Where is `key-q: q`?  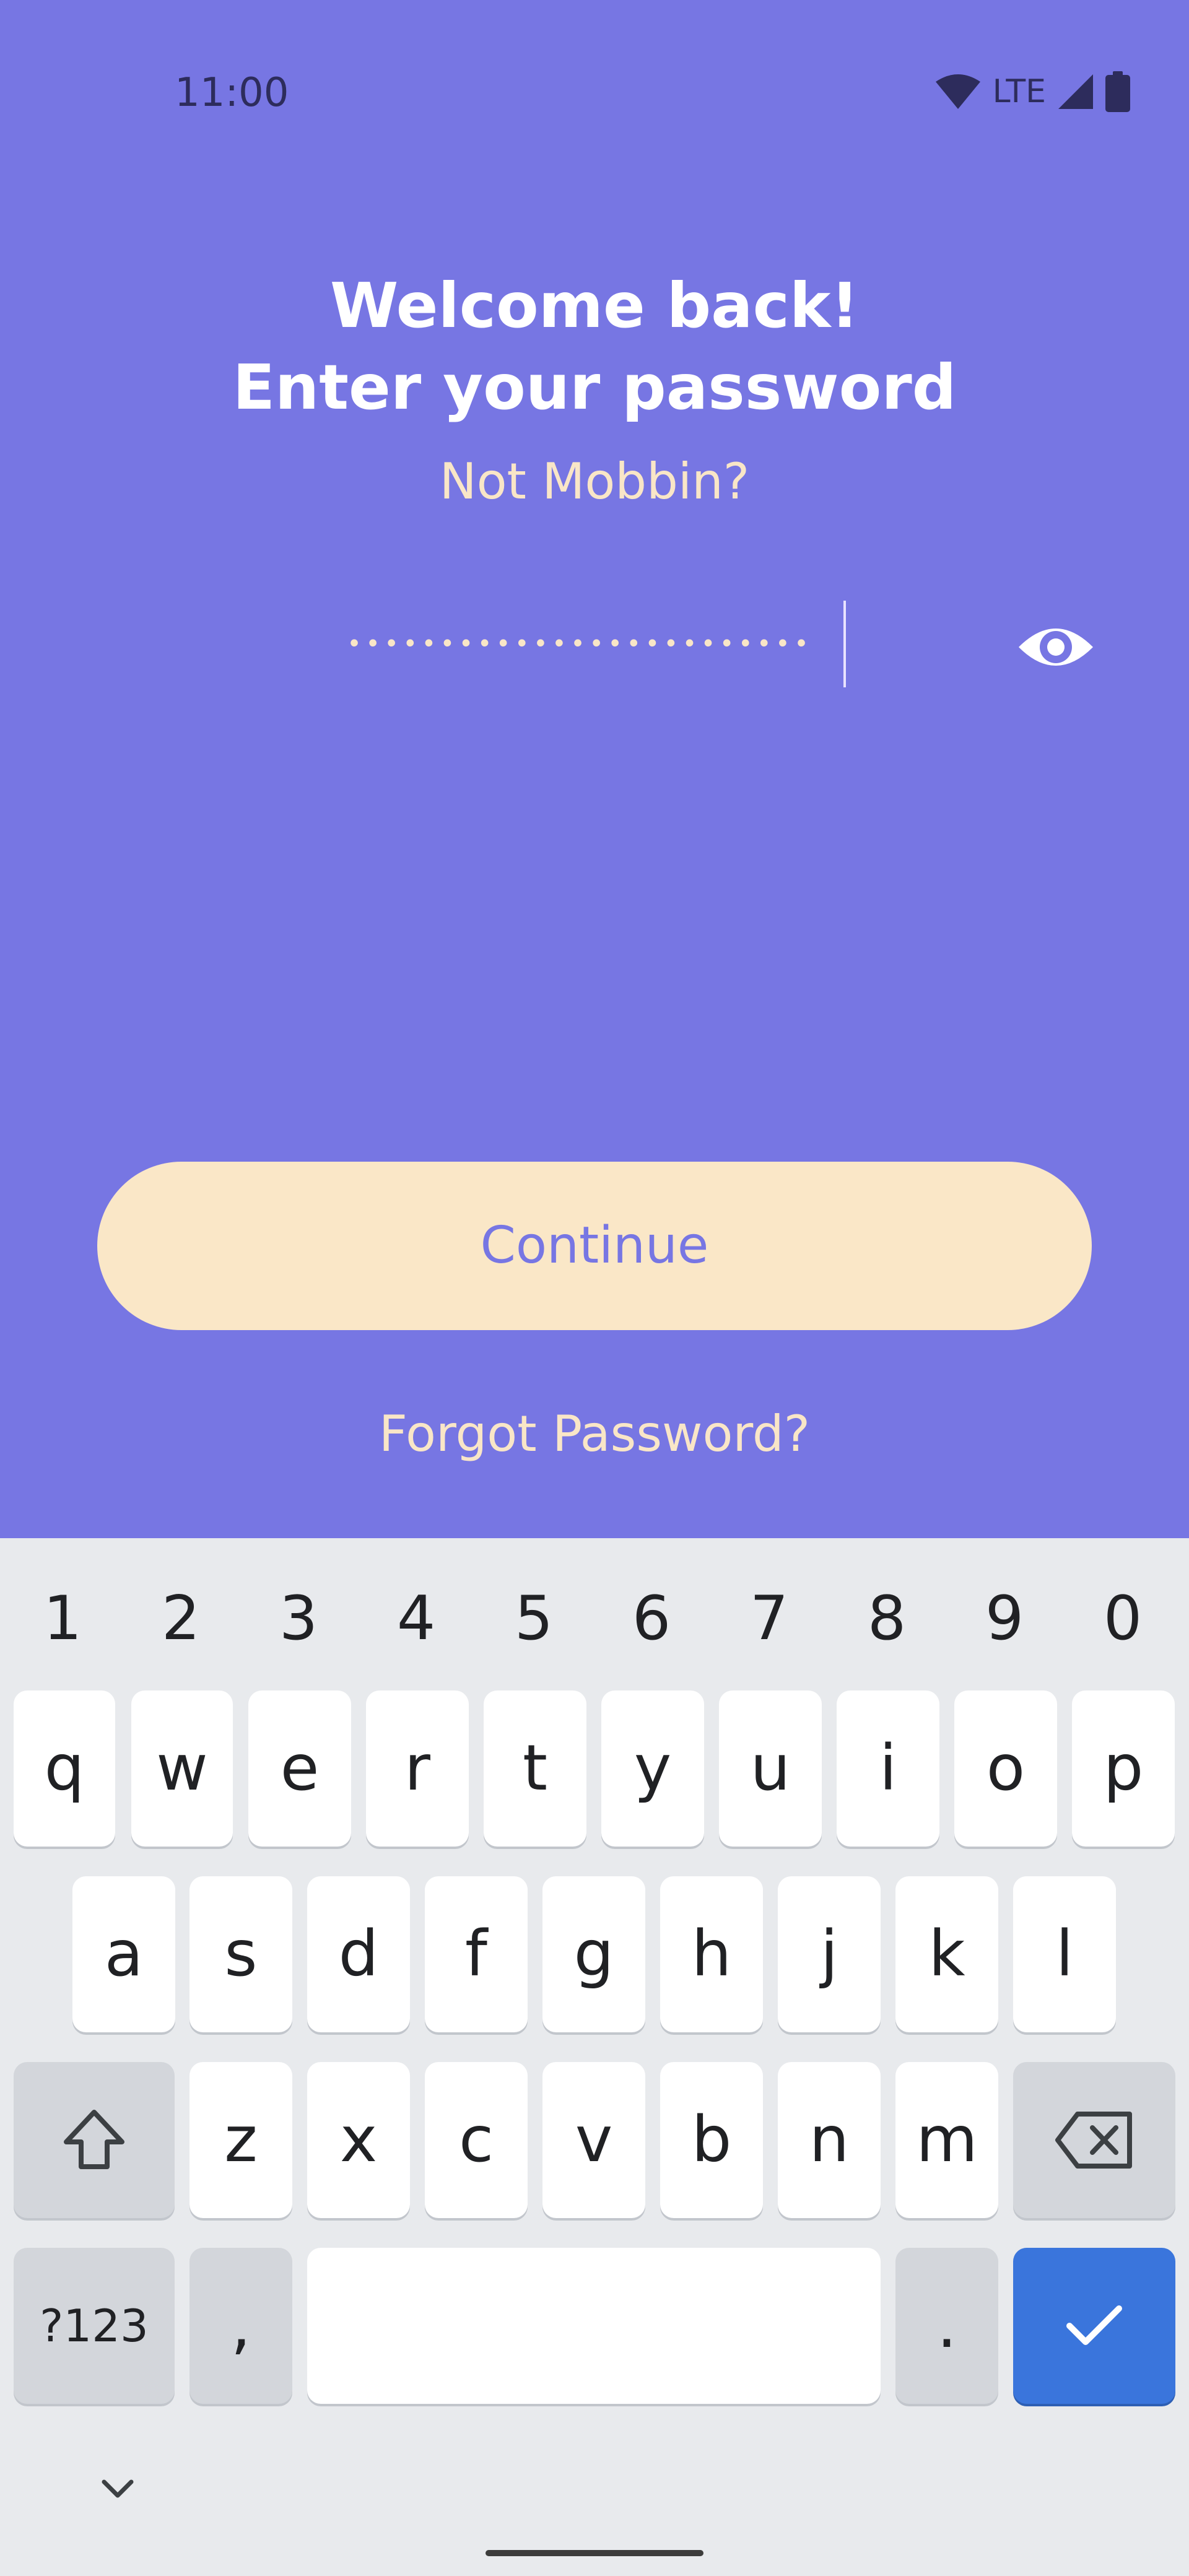
key-q: q is located at coordinates (64, 1768).